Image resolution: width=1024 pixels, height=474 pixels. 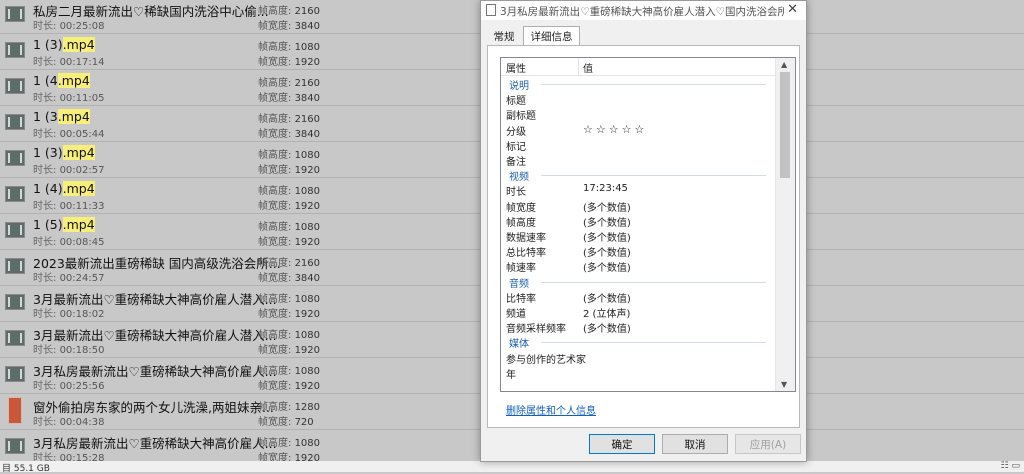 What do you see at coordinates (638, 221) in the screenshot?
I see `property-row: 帧高度 (多个数值)` at bounding box center [638, 221].